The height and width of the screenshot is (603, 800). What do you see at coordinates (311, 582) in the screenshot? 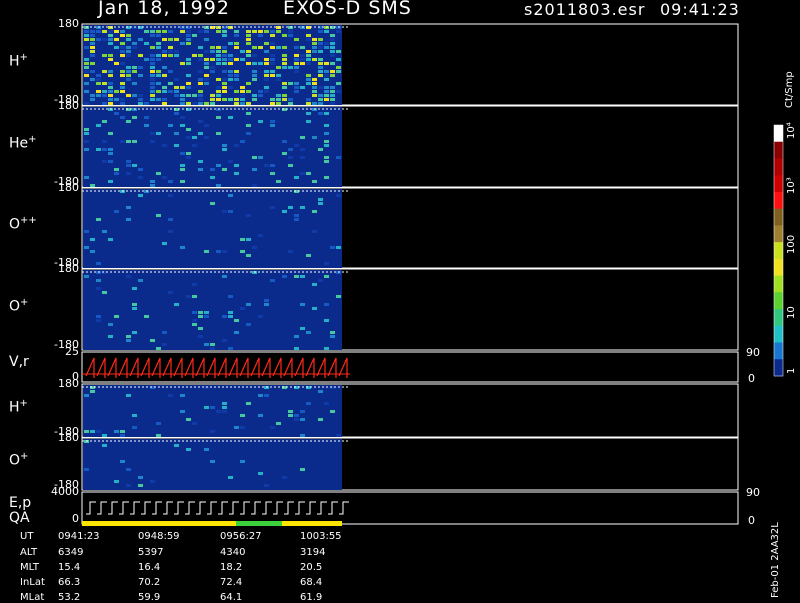
I see `ephemeris-value: 68.4` at bounding box center [311, 582].